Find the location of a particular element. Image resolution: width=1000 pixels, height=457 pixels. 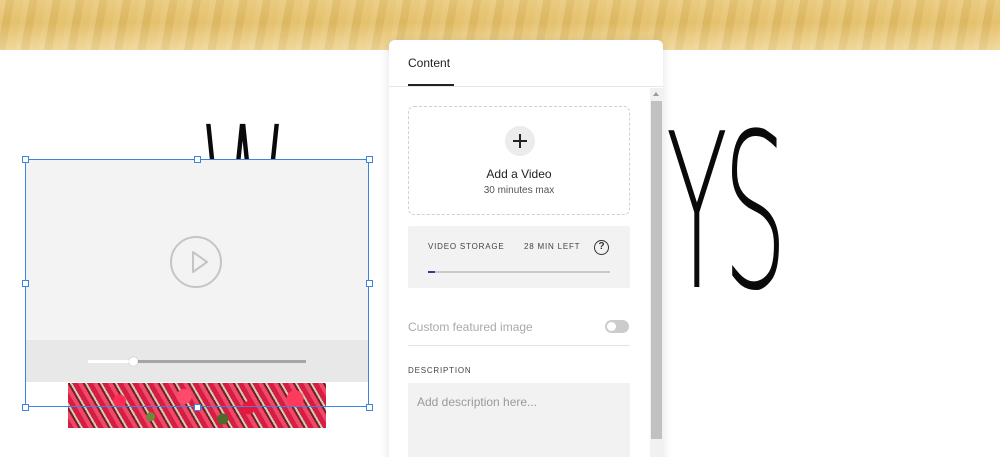

active-tab-indicator is located at coordinates (431, 85).